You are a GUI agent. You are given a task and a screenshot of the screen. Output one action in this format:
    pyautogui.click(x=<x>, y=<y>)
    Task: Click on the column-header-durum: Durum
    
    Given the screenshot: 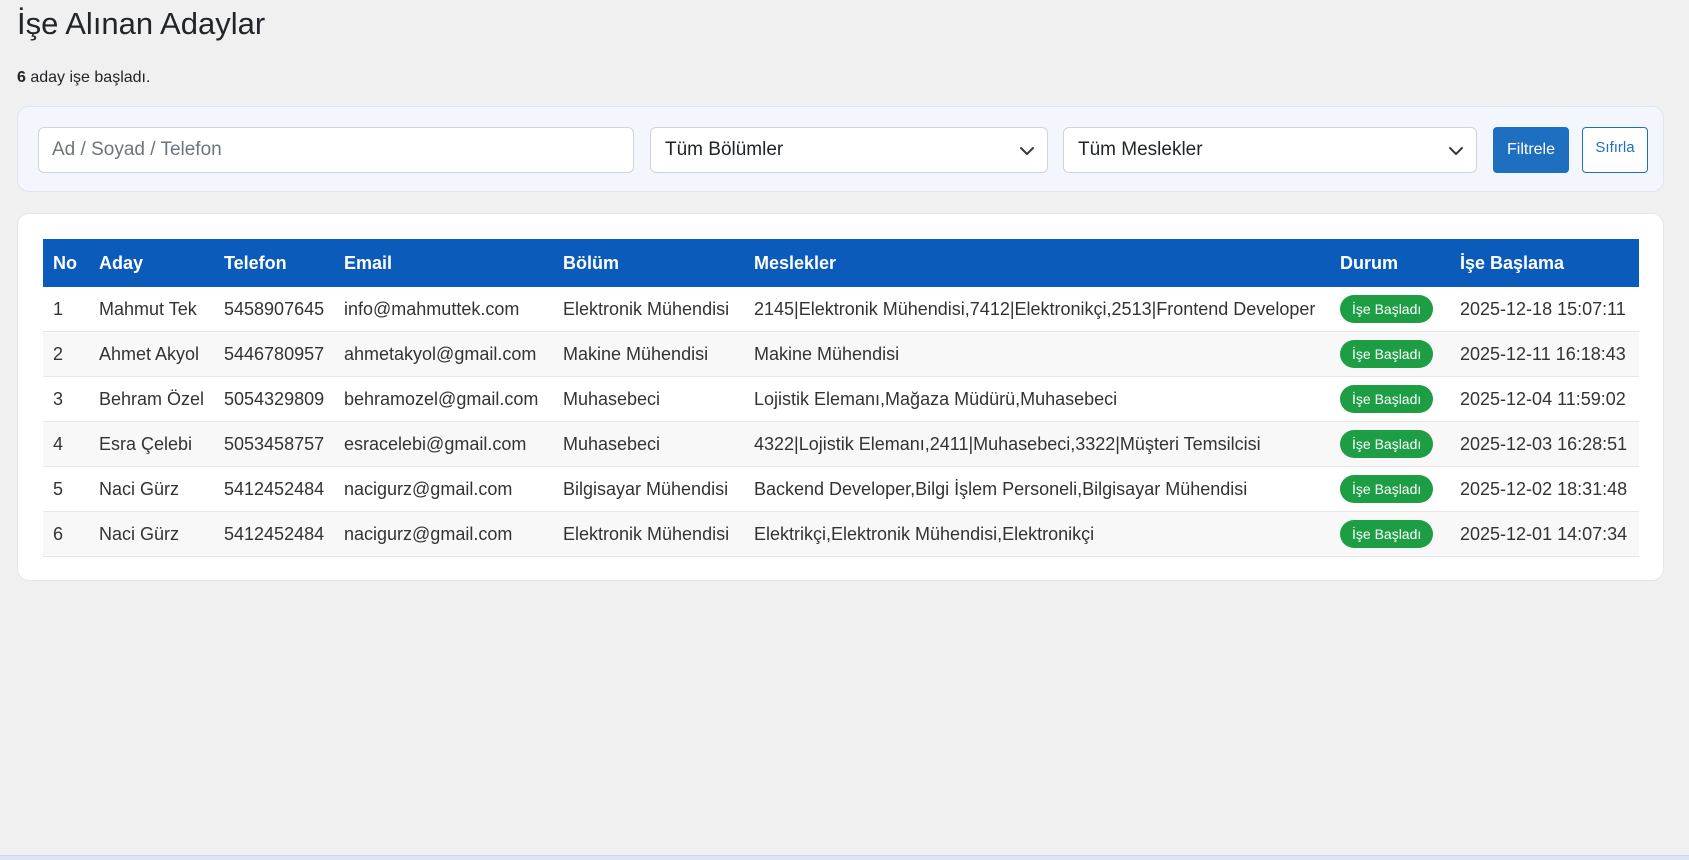 What is the action you would take?
    pyautogui.click(x=1390, y=263)
    